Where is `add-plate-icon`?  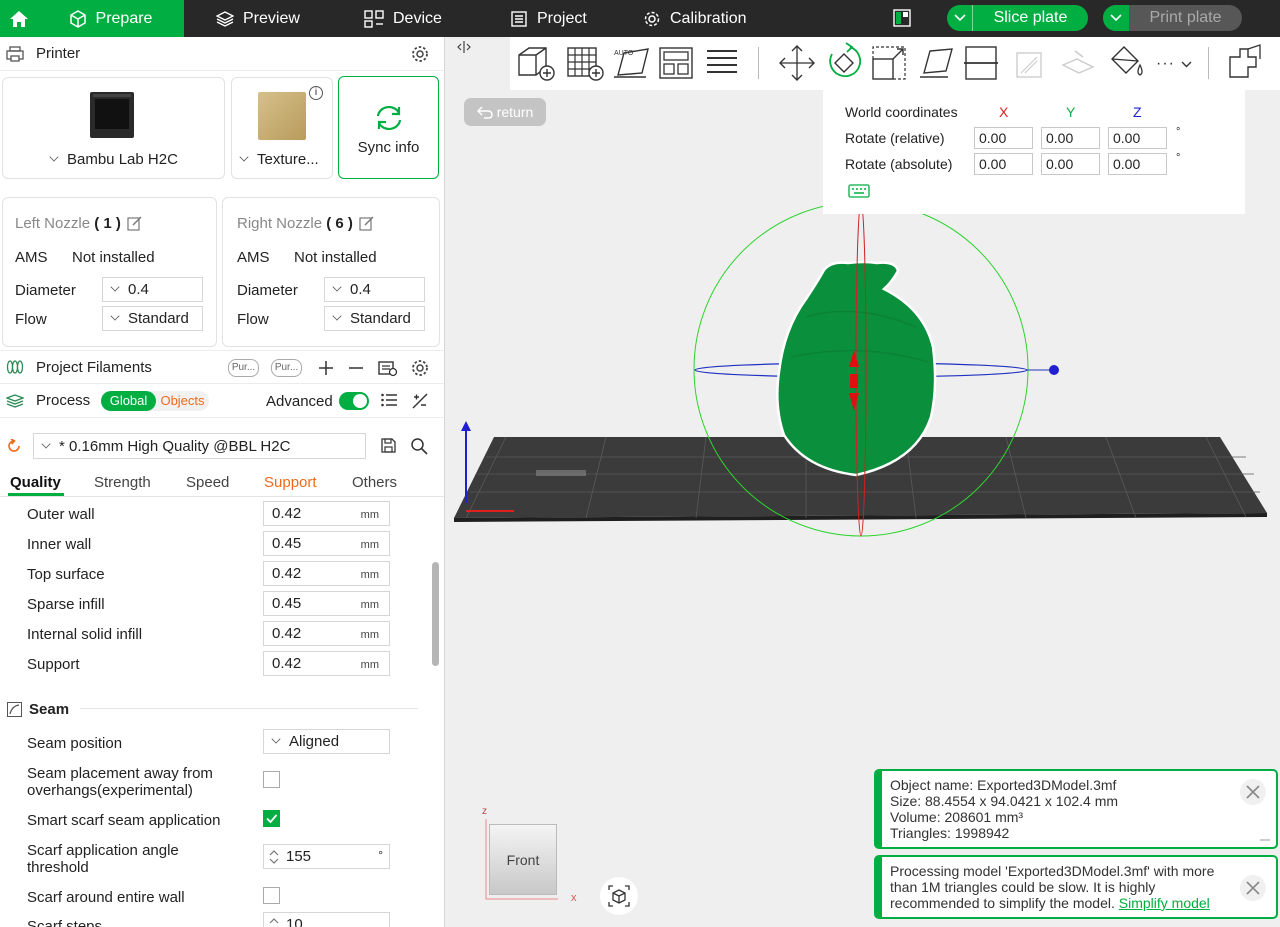 add-plate-icon is located at coordinates (585, 63).